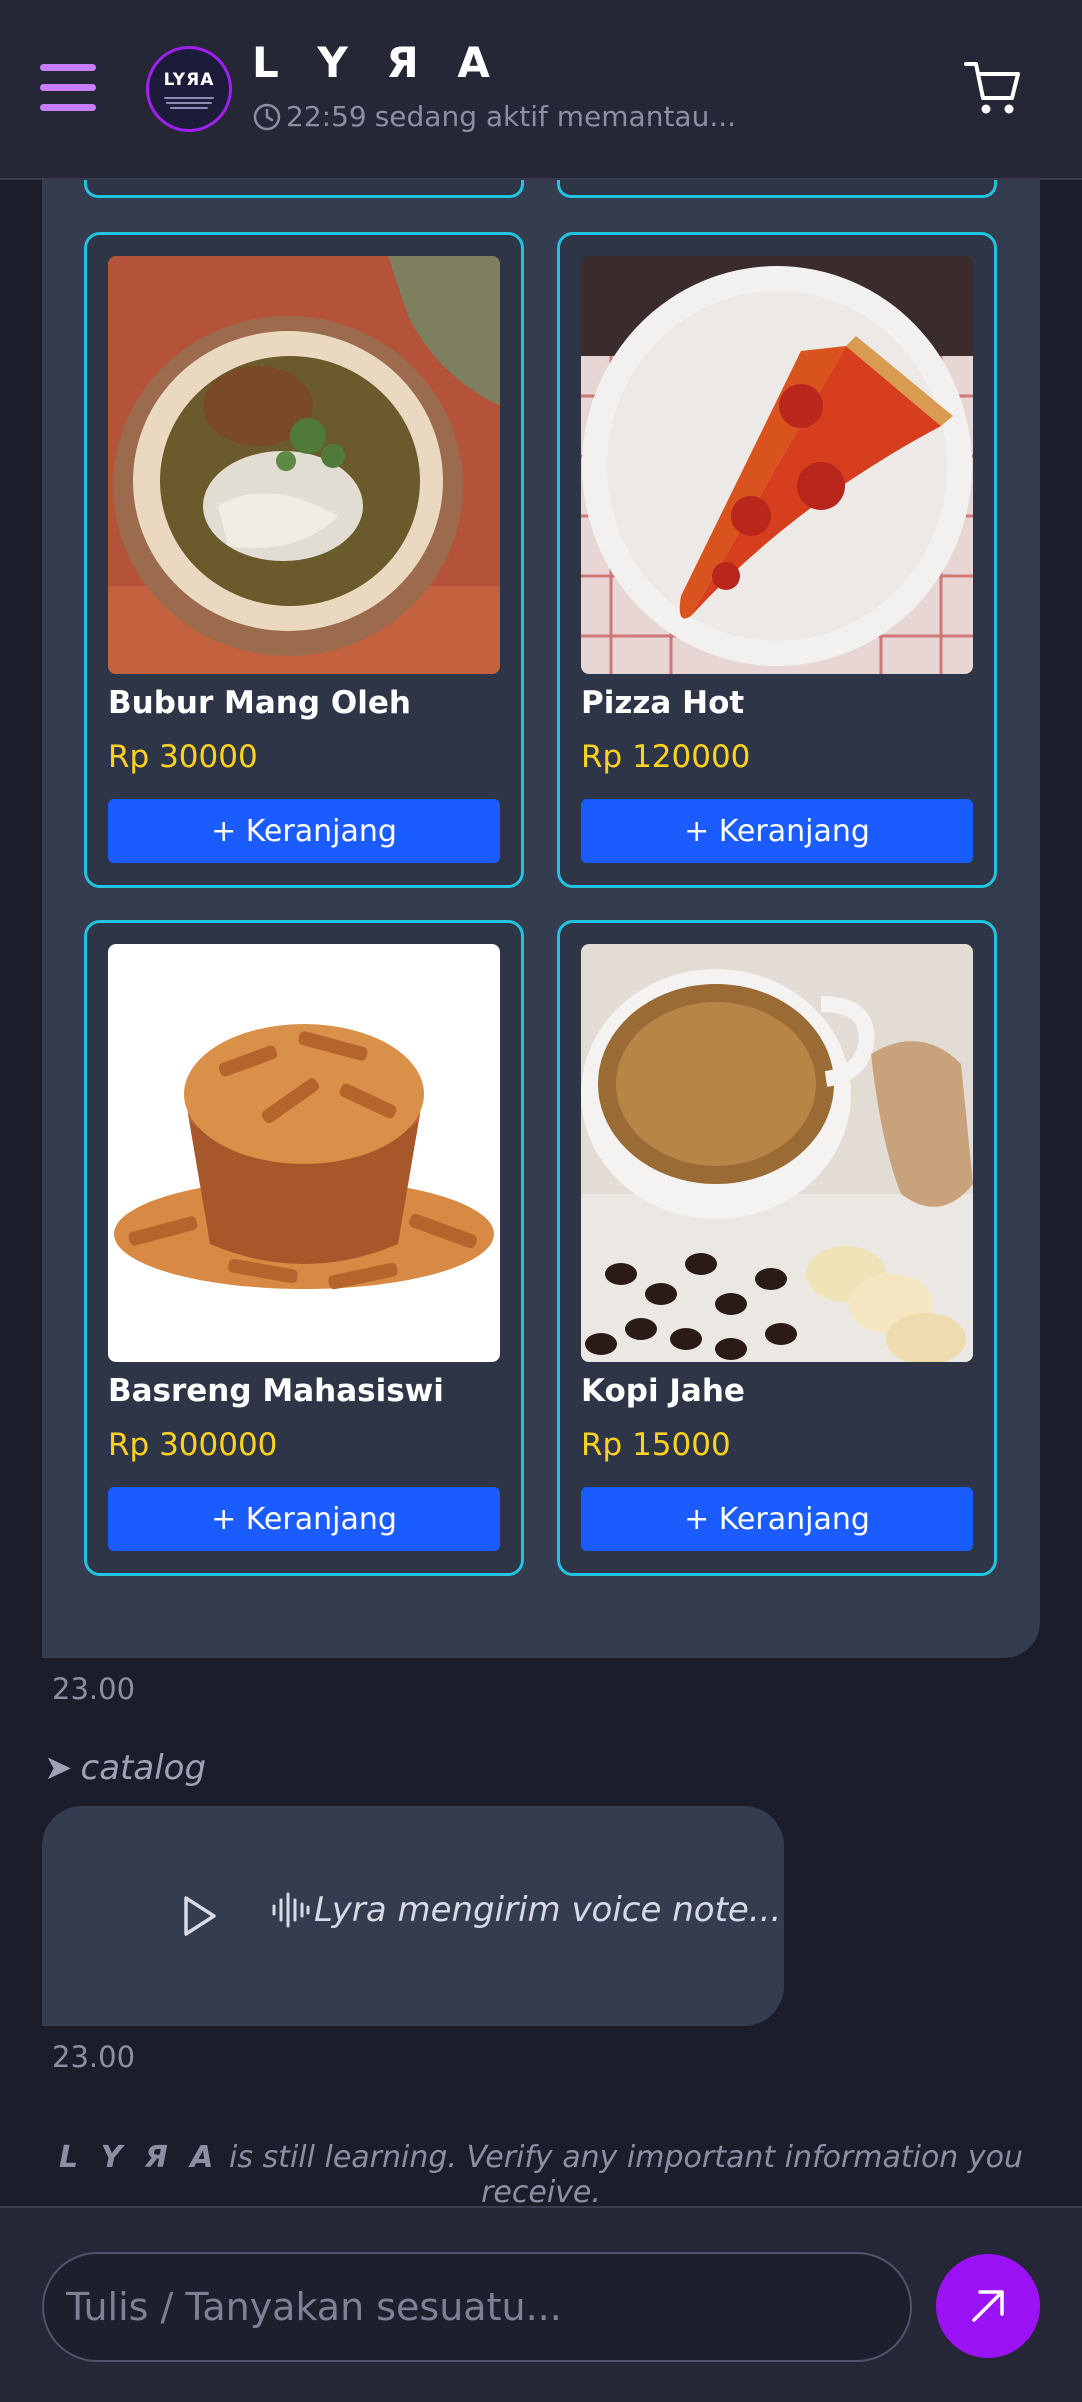 Image resolution: width=1082 pixels, height=2402 pixels. Describe the element at coordinates (992, 88) in the screenshot. I see `cart-icon` at that location.